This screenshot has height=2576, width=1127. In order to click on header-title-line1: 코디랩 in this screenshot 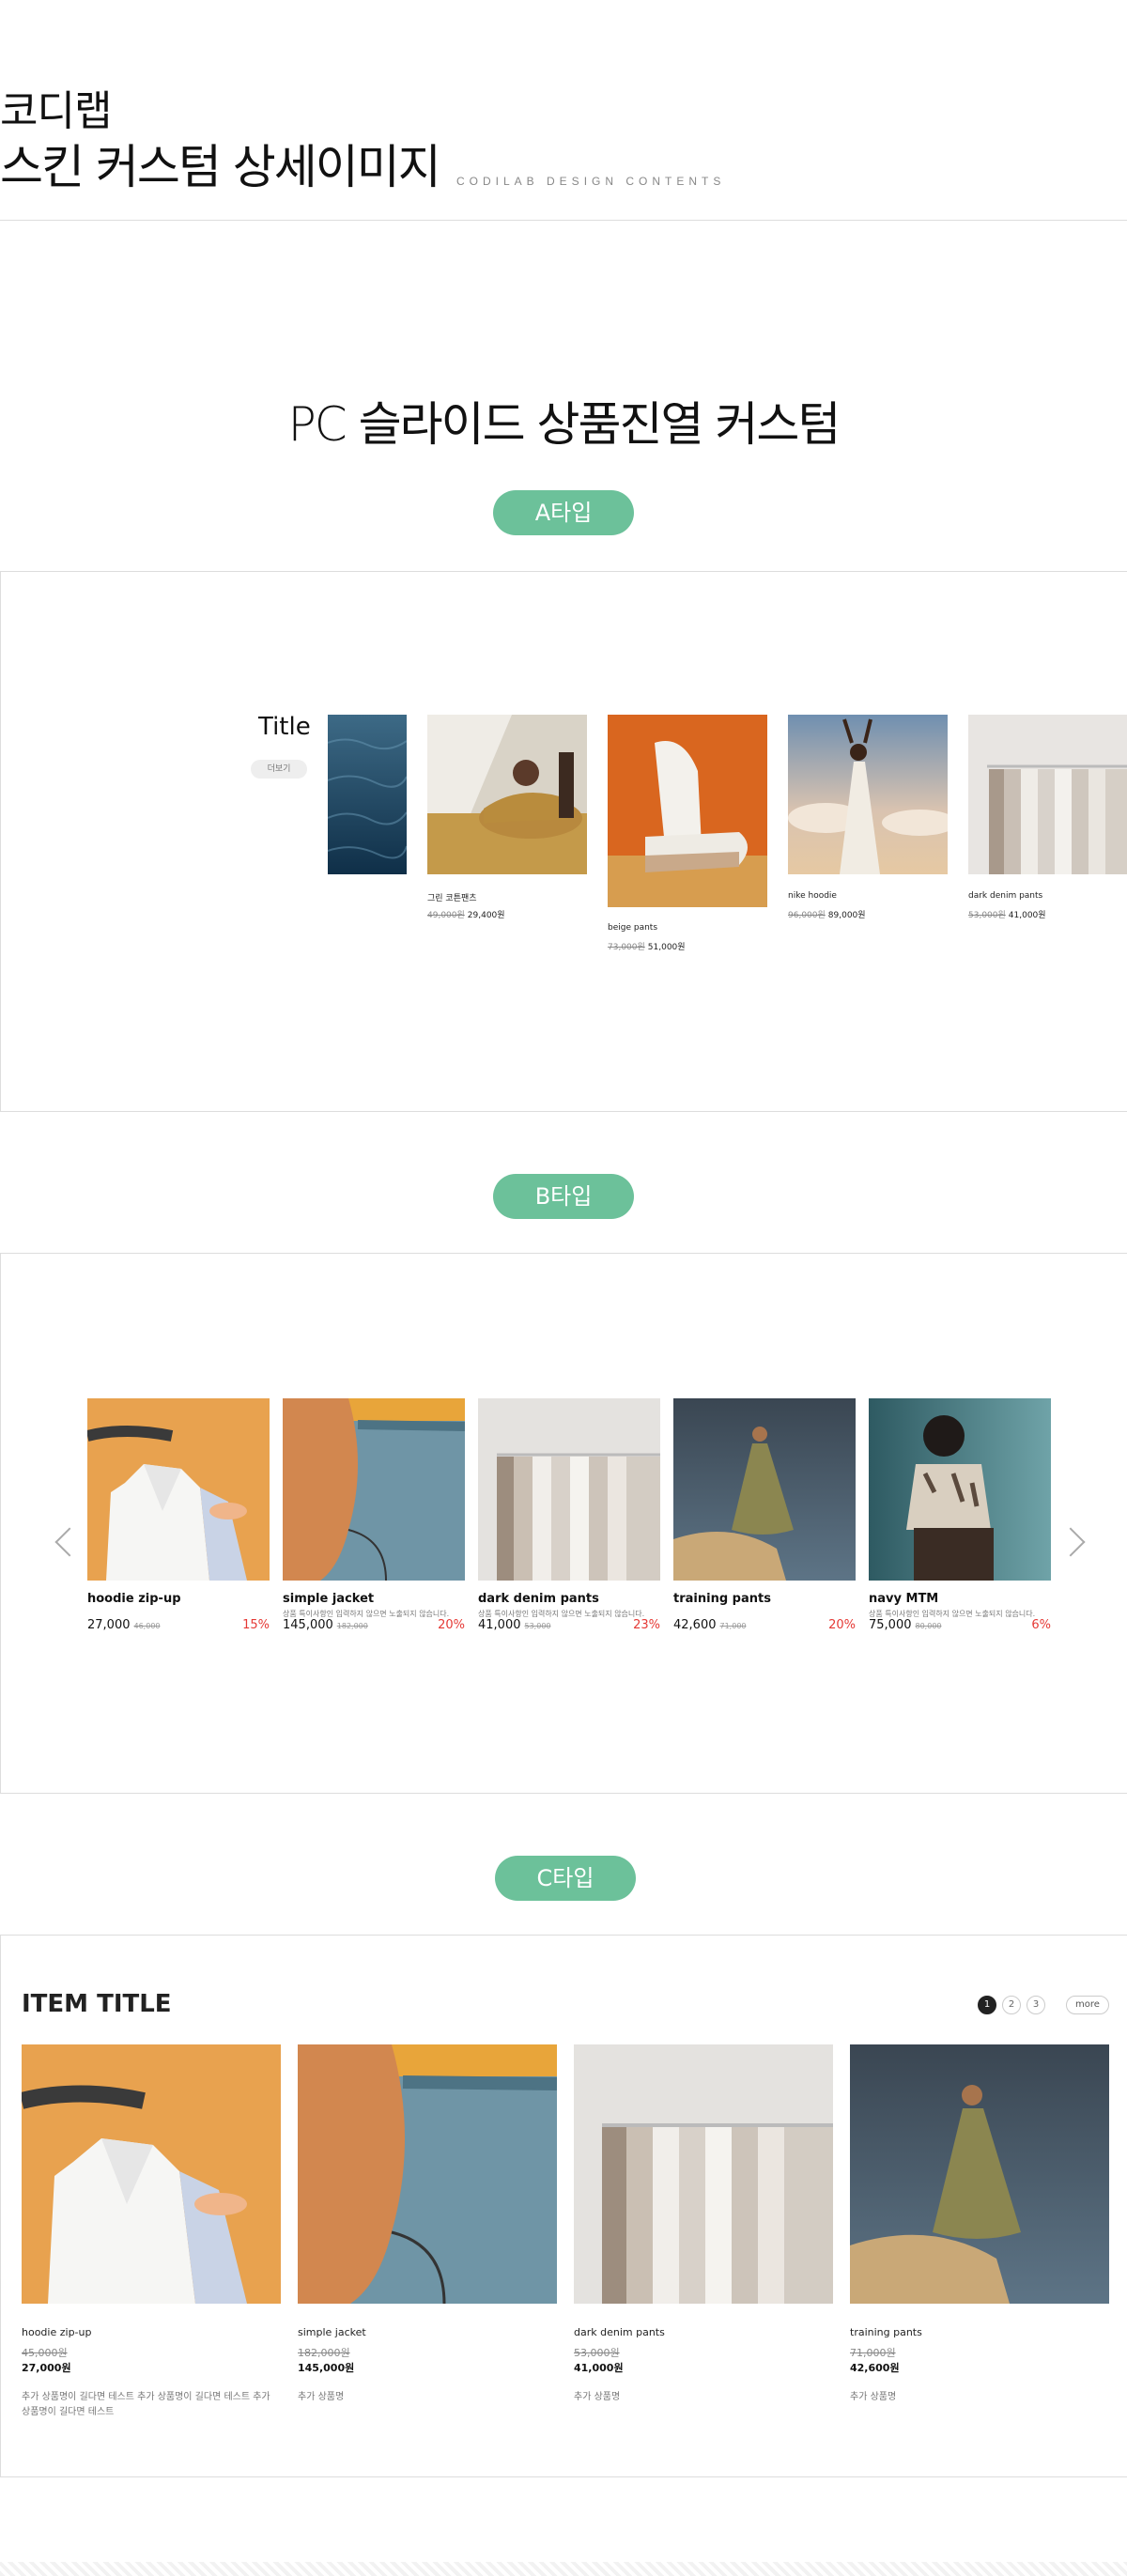, I will do `click(56, 111)`.